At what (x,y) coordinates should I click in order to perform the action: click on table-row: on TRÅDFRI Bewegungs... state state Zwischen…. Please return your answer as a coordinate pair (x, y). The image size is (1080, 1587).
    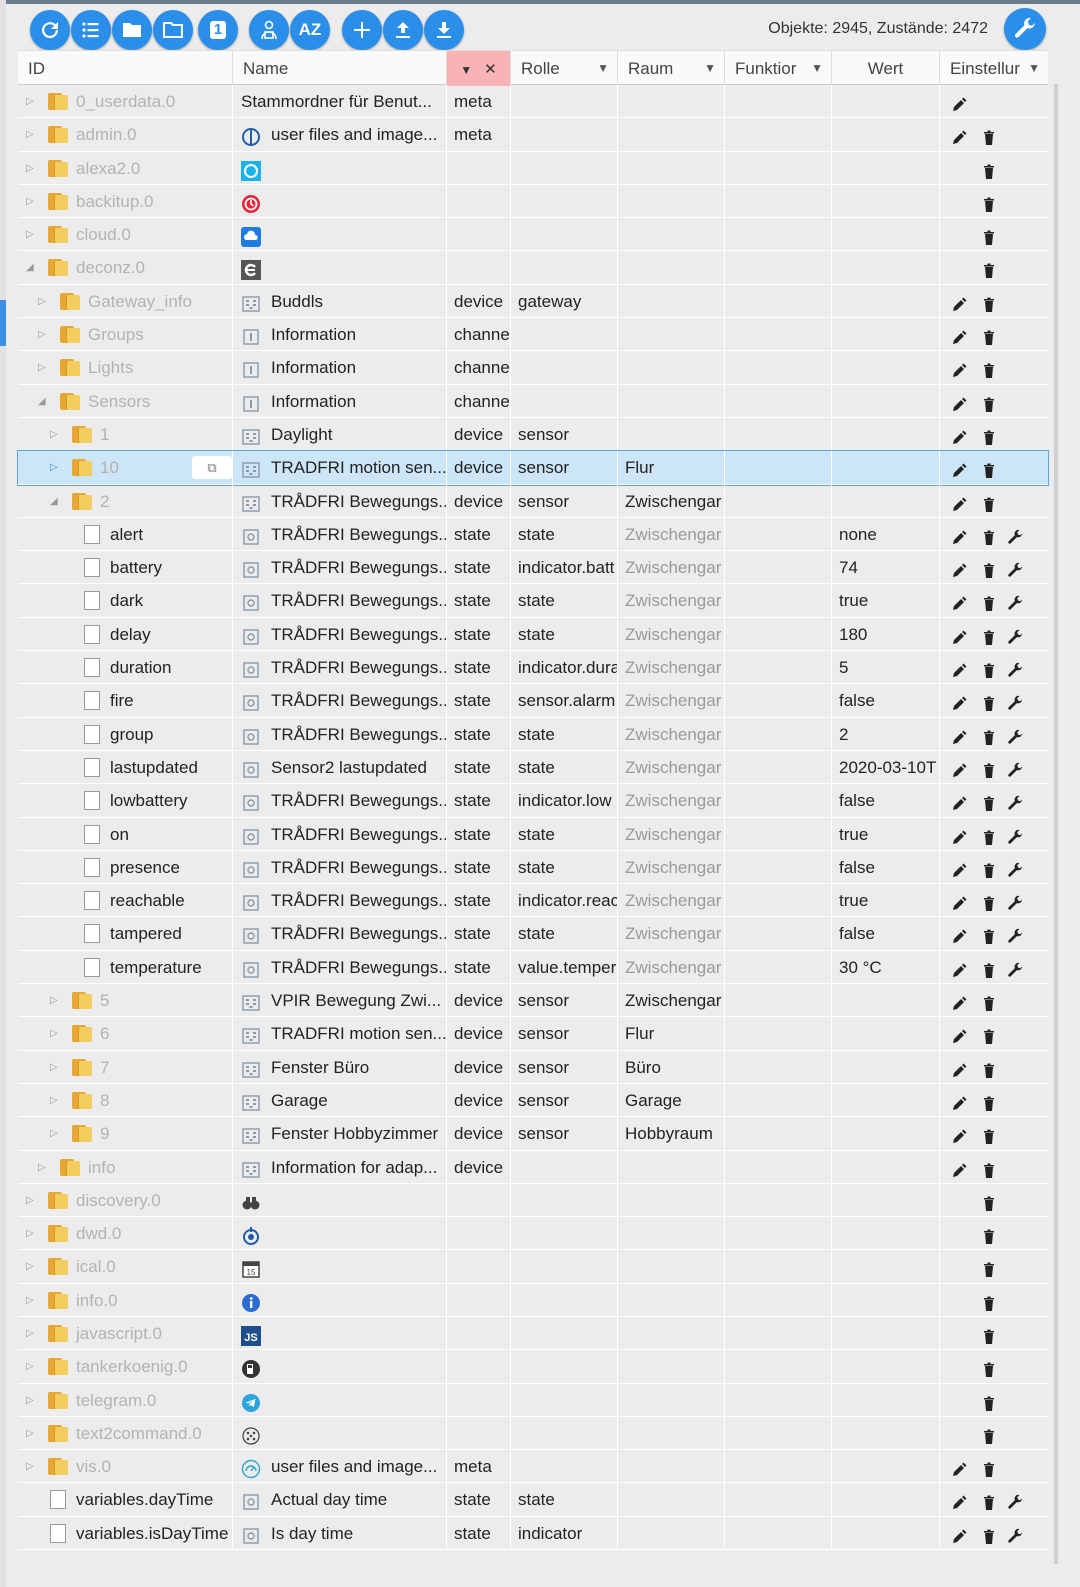
    Looking at the image, I should click on (533, 834).